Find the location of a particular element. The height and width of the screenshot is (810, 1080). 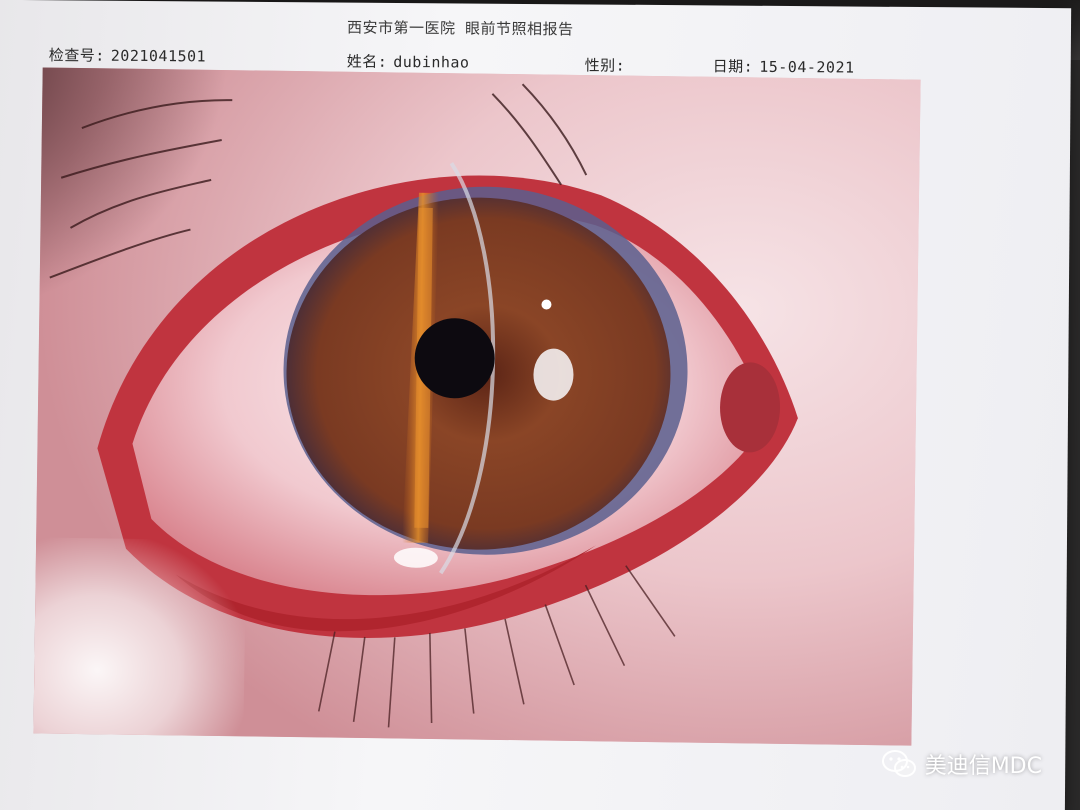

sex-label: 性别: is located at coordinates (605, 65).